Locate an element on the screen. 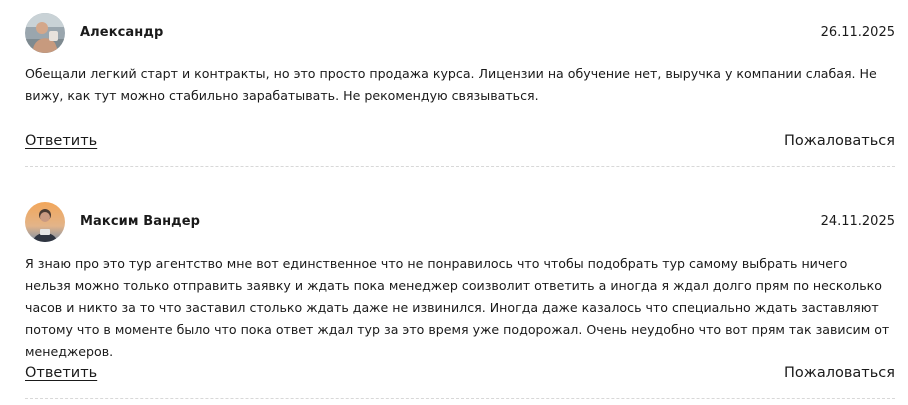  user-photo-icon is located at coordinates (45, 222).